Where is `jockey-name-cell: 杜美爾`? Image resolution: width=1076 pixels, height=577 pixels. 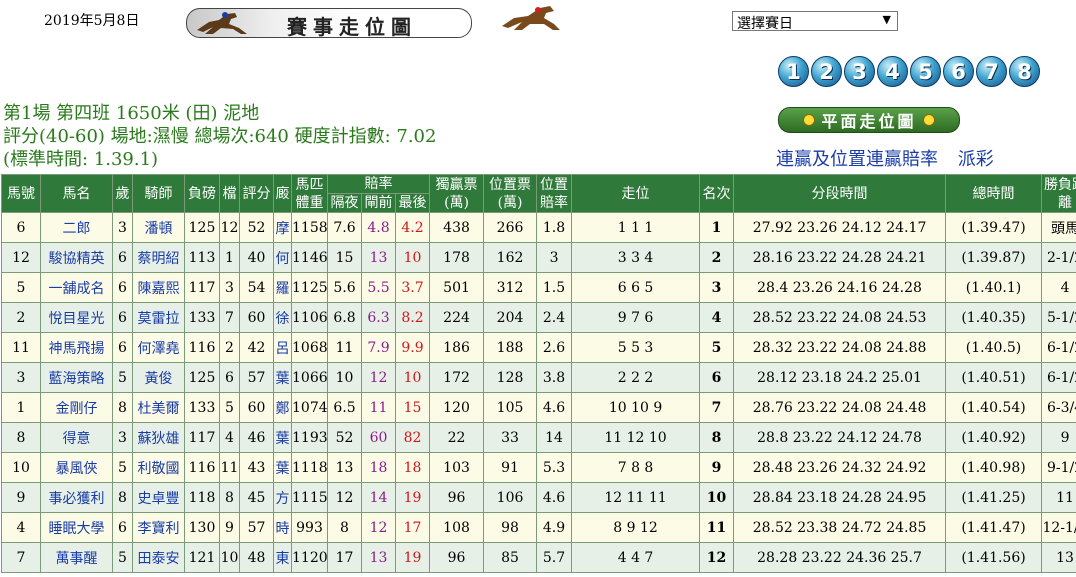 jockey-name-cell: 杜美爾 is located at coordinates (158, 407).